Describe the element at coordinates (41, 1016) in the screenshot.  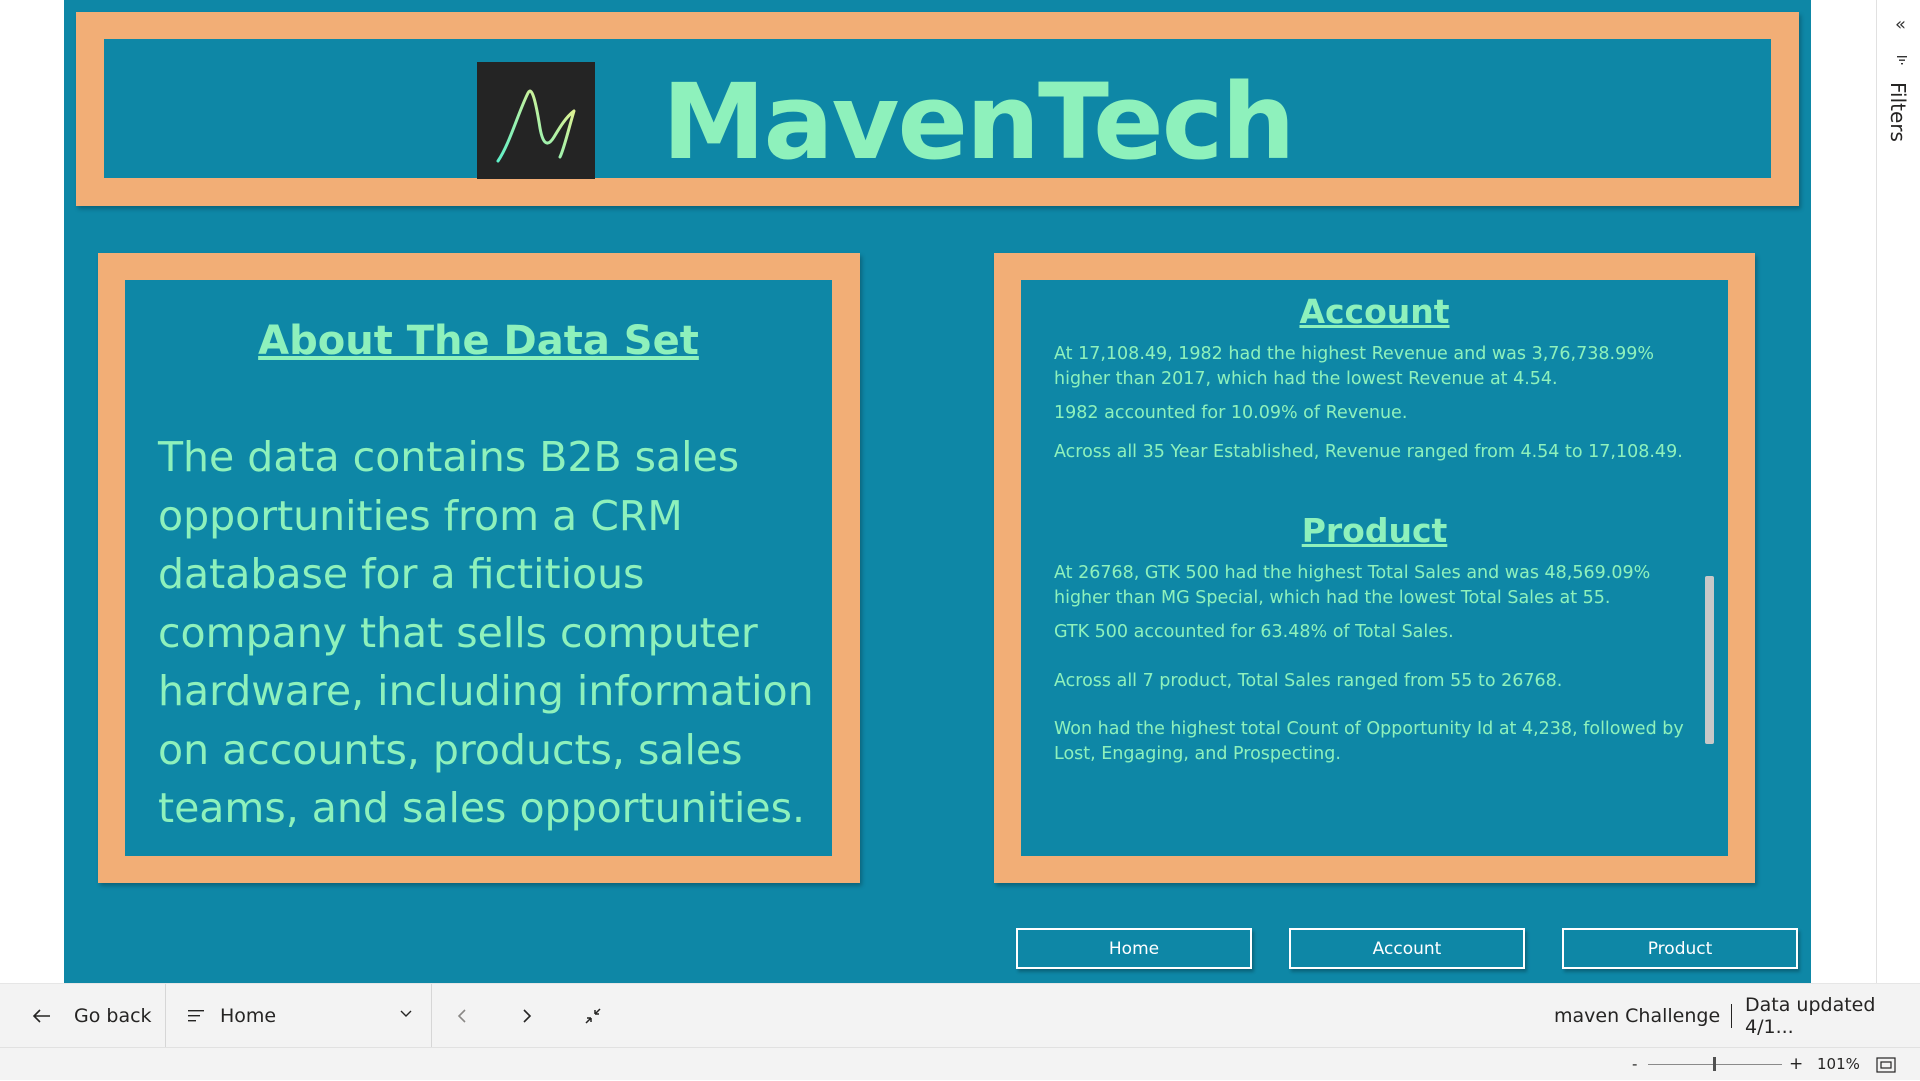
I see `back-arrow-icon` at that location.